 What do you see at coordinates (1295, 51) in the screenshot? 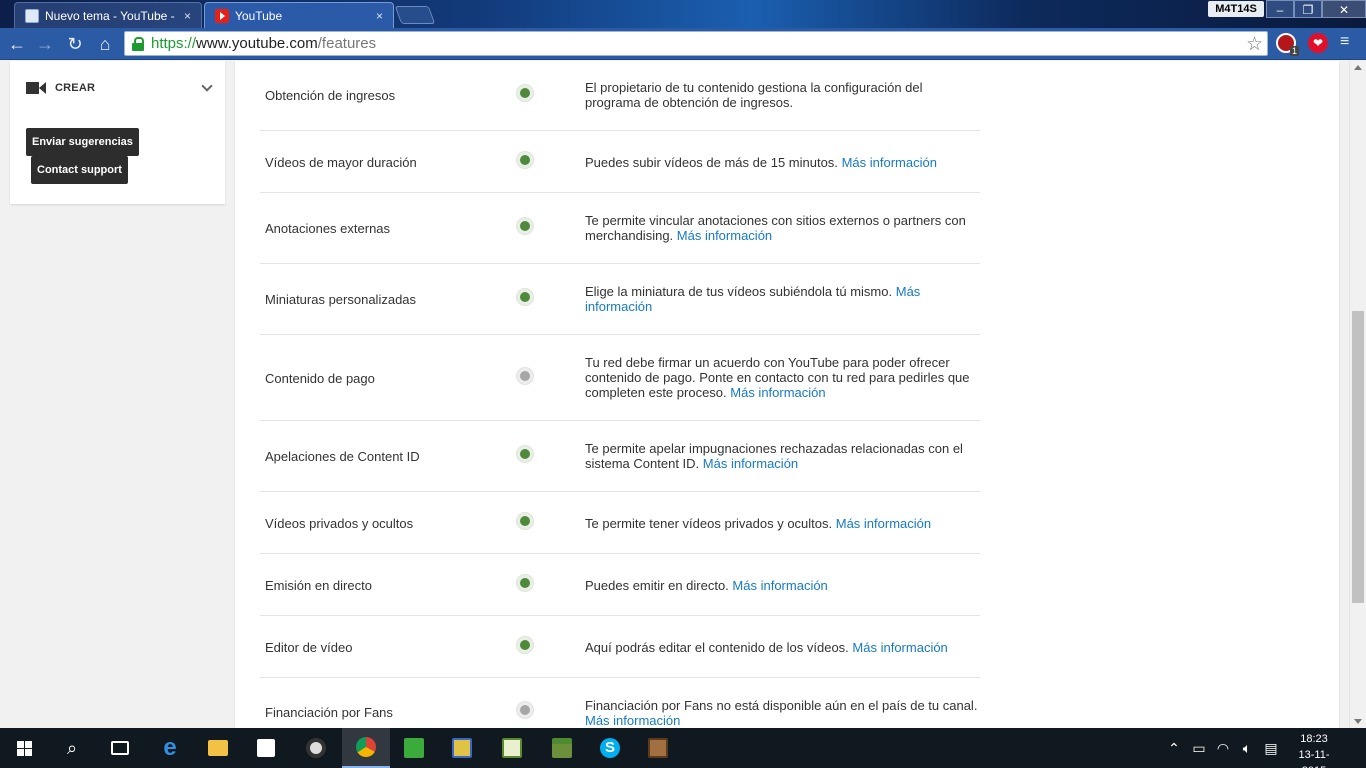
I see `extension-badge: 1` at bounding box center [1295, 51].